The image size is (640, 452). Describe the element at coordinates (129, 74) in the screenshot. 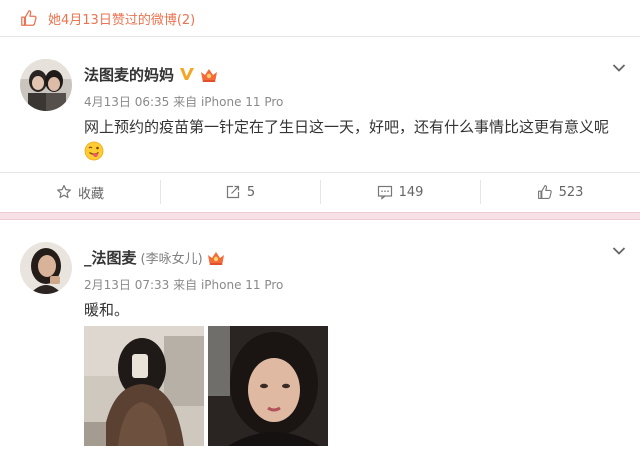

I see `username: 法图麦的妈妈` at that location.